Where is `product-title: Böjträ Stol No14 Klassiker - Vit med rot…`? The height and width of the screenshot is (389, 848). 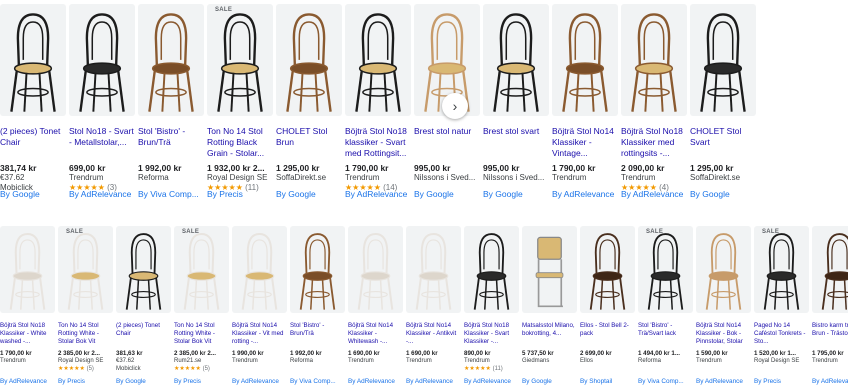
product-title: Böjträ Stol No14 Klassiker - Vit med rot… is located at coordinates (261, 334).